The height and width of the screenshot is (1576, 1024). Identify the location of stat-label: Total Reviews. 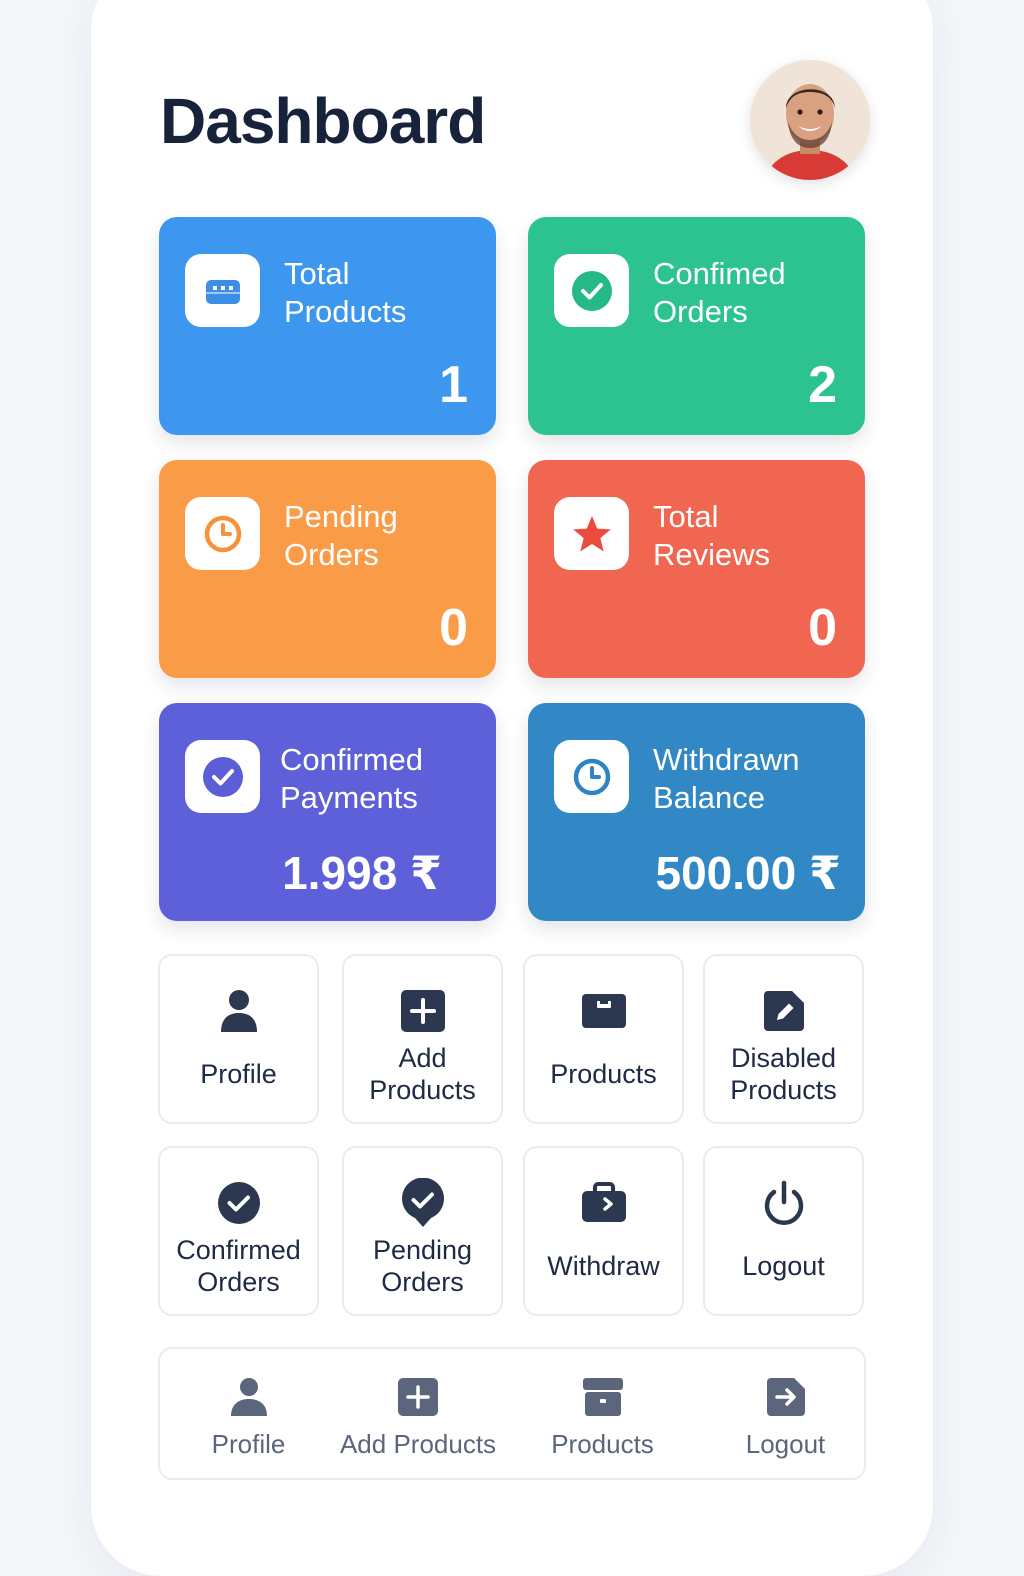
(712, 535).